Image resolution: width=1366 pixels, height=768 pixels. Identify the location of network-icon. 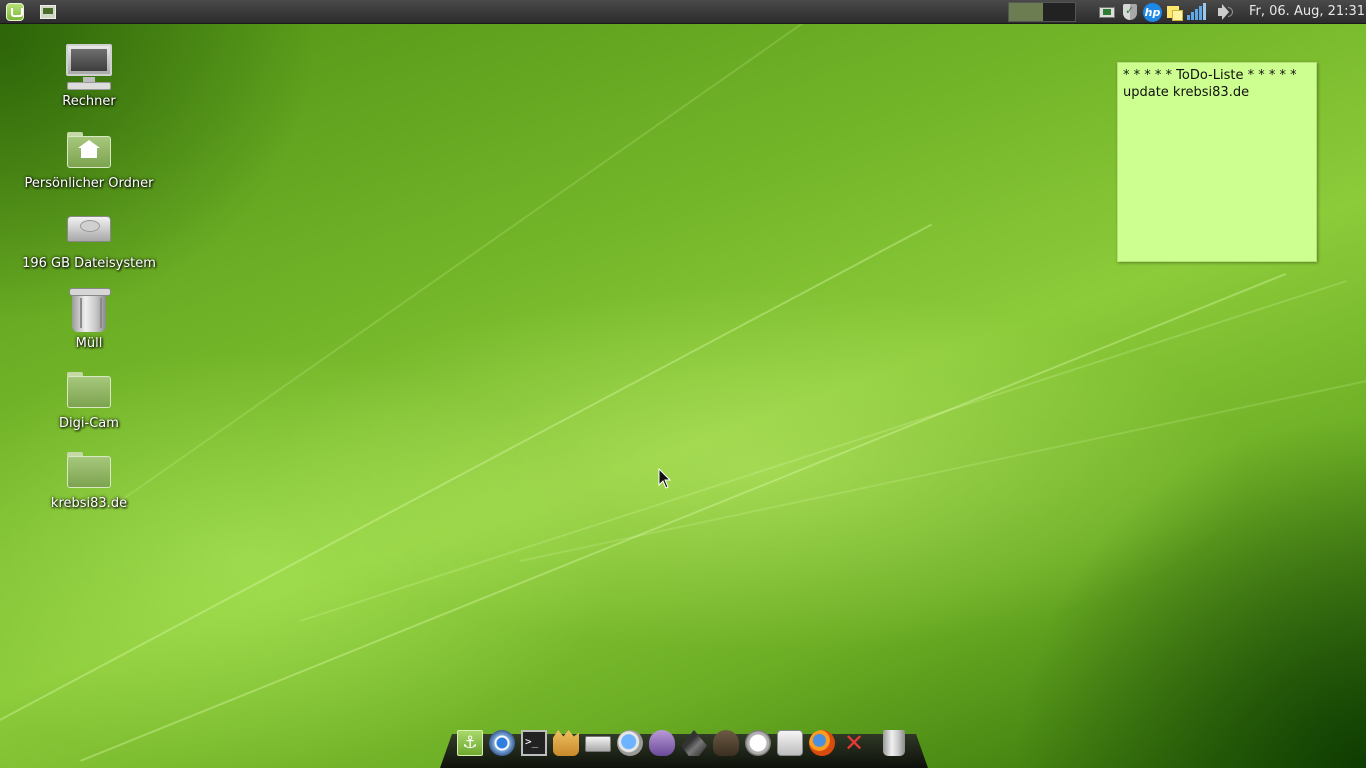
(1107, 12).